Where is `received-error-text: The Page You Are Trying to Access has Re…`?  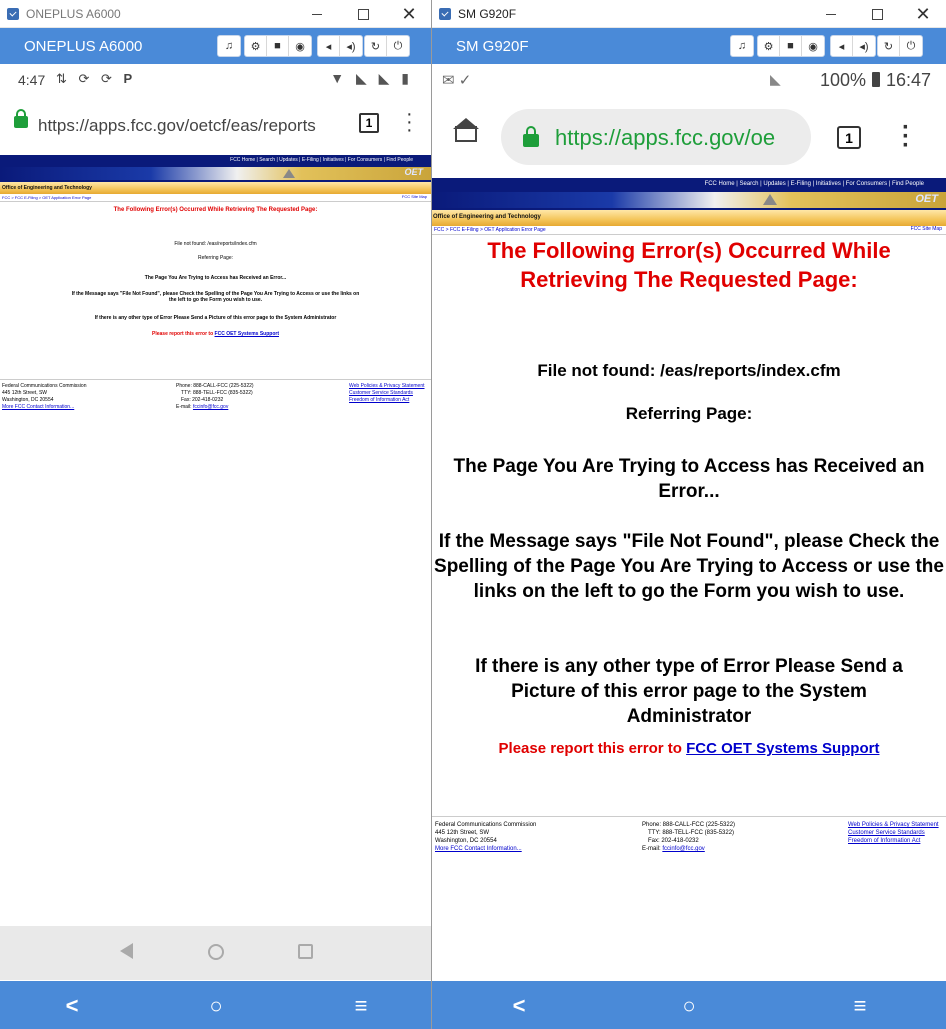 received-error-text: The Page You Are Trying to Access has Re… is located at coordinates (689, 479).